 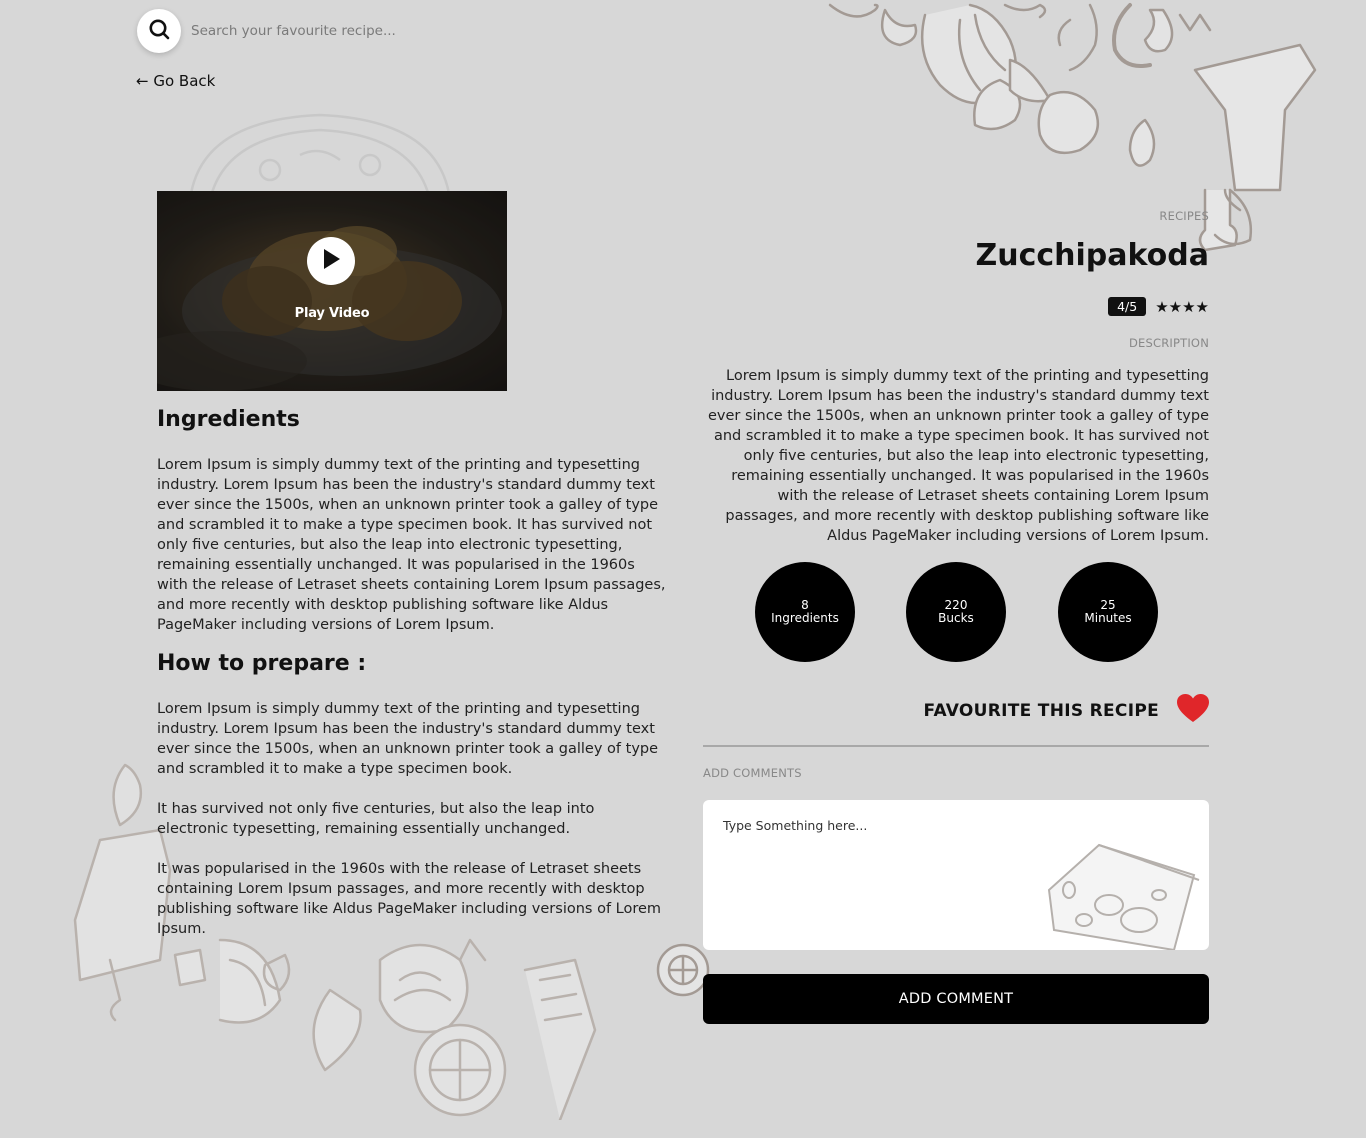 I want to click on rating-stars: ★ ★ ★ ★, so click(x=1182, y=307).